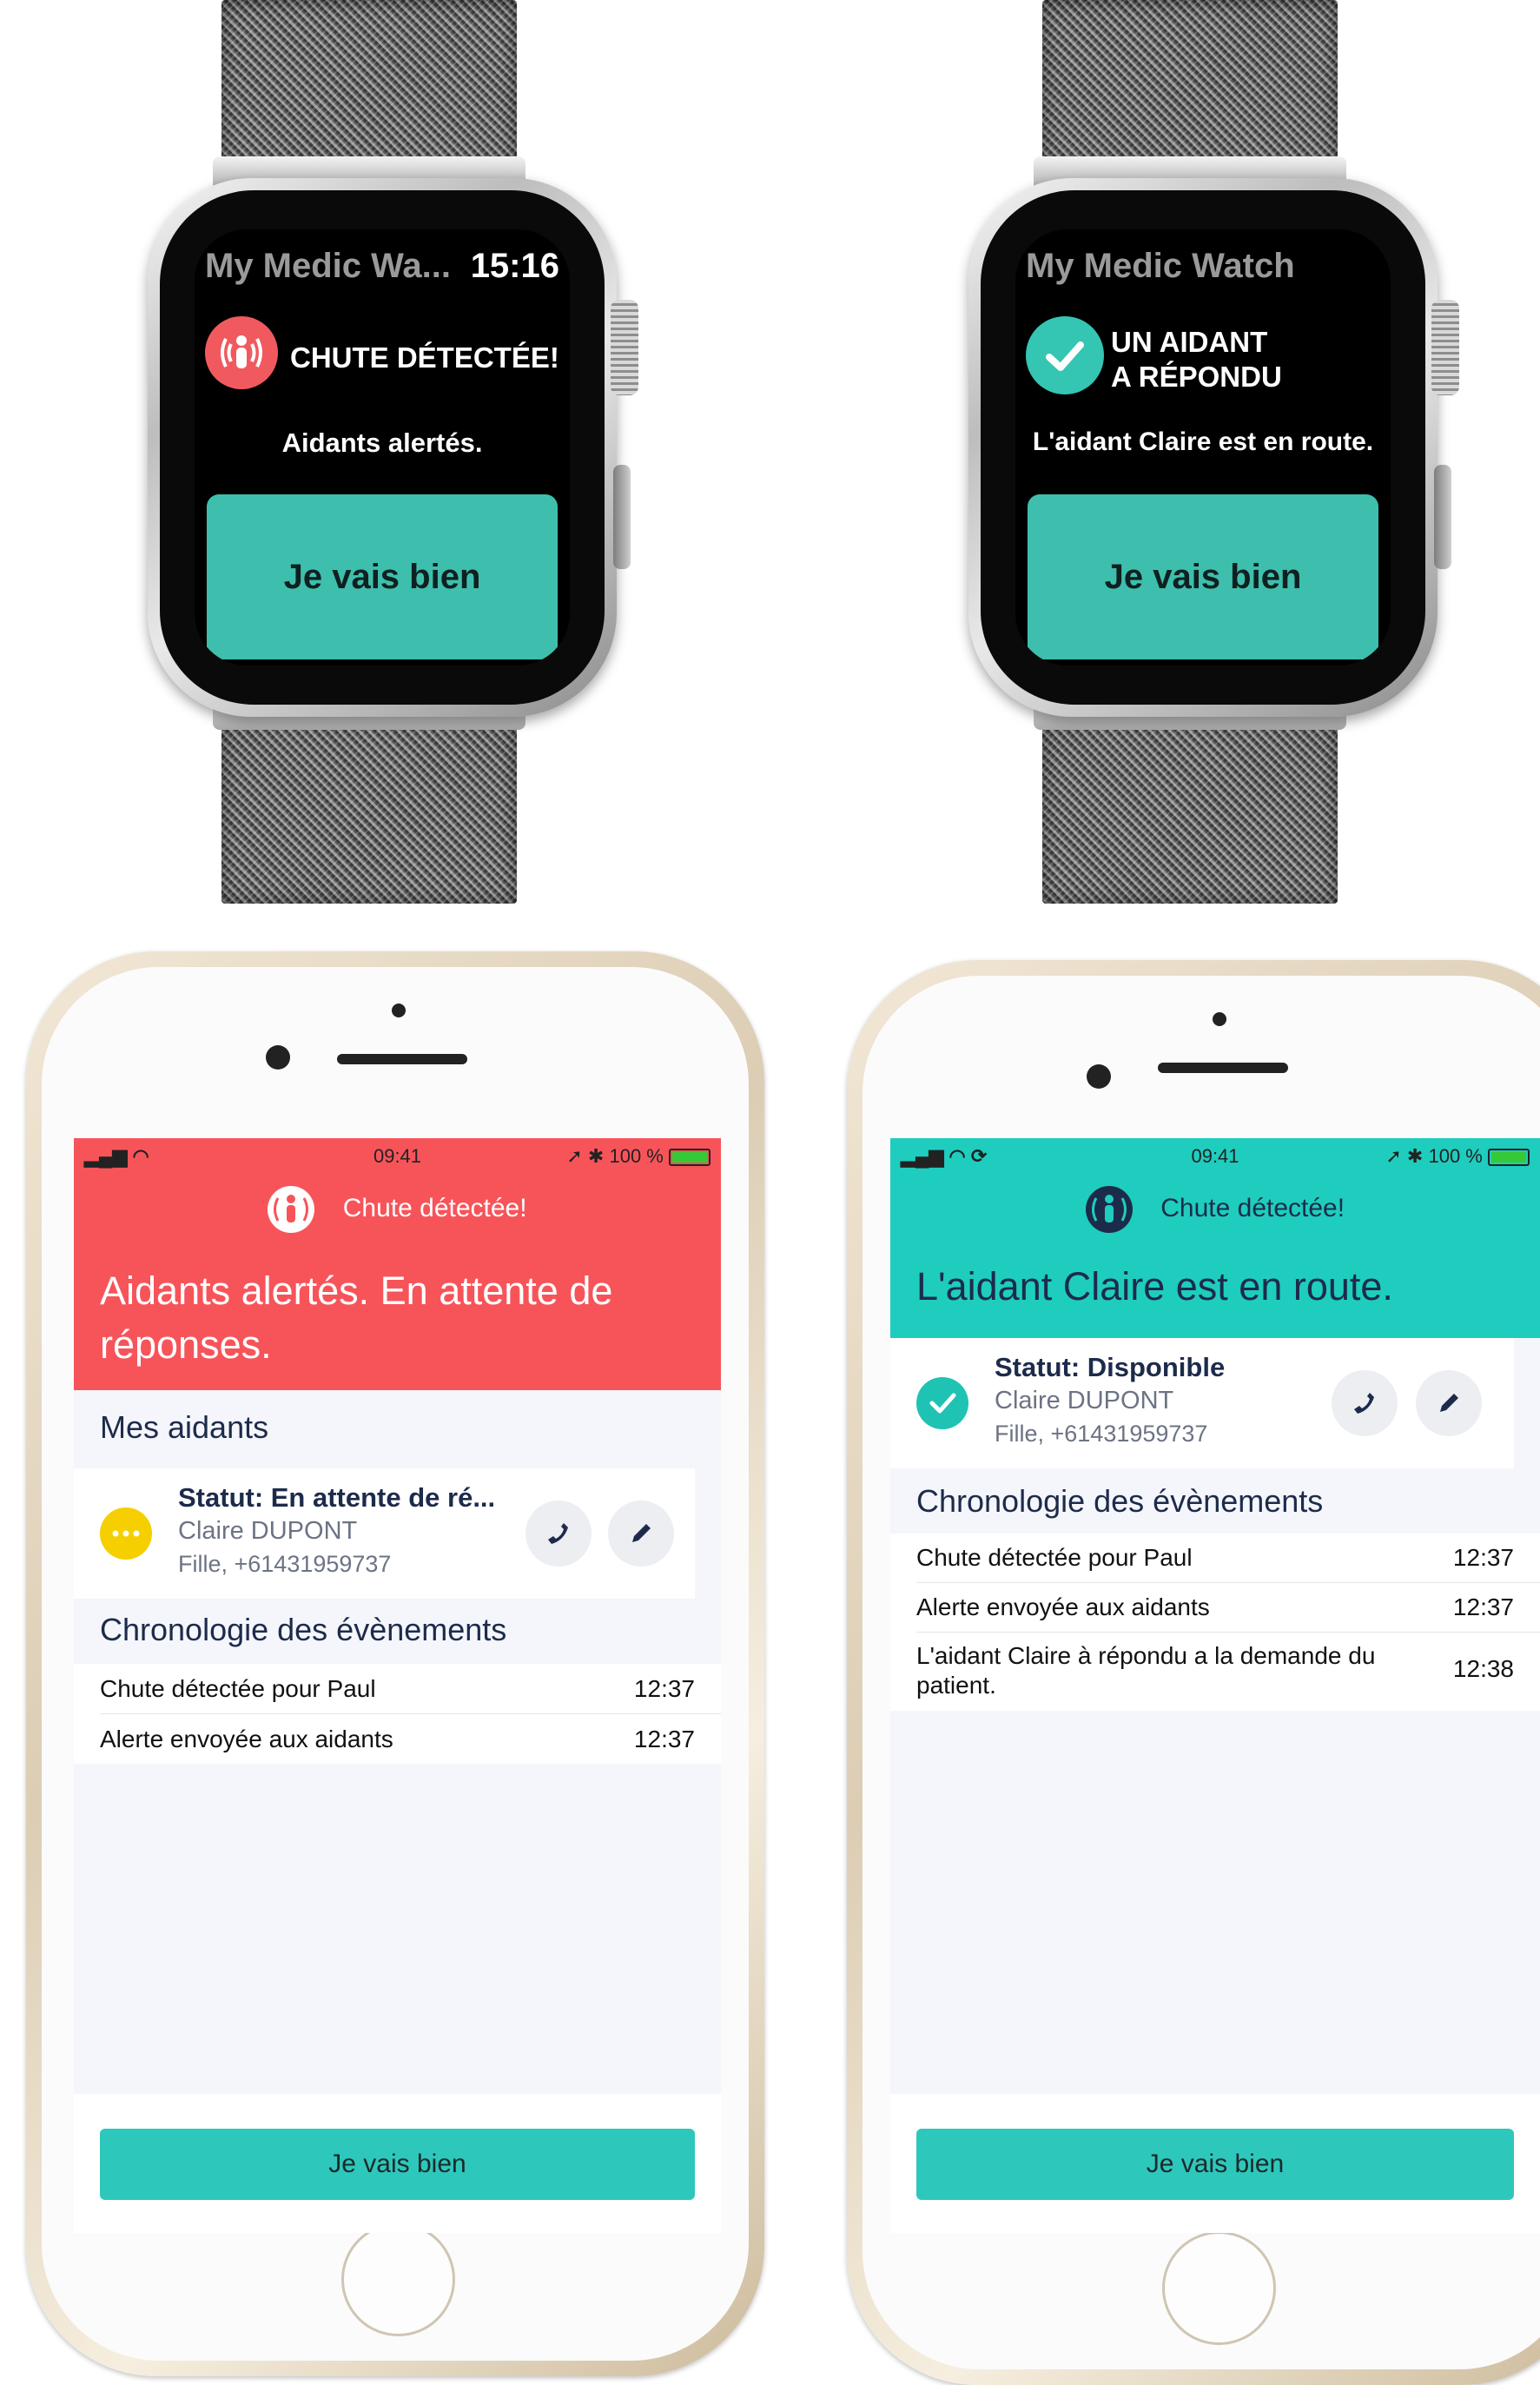 Image resolution: width=1540 pixels, height=2385 pixels. Describe the element at coordinates (1110, 1367) in the screenshot. I see `caregiver-status: Statut: Disponible` at that location.